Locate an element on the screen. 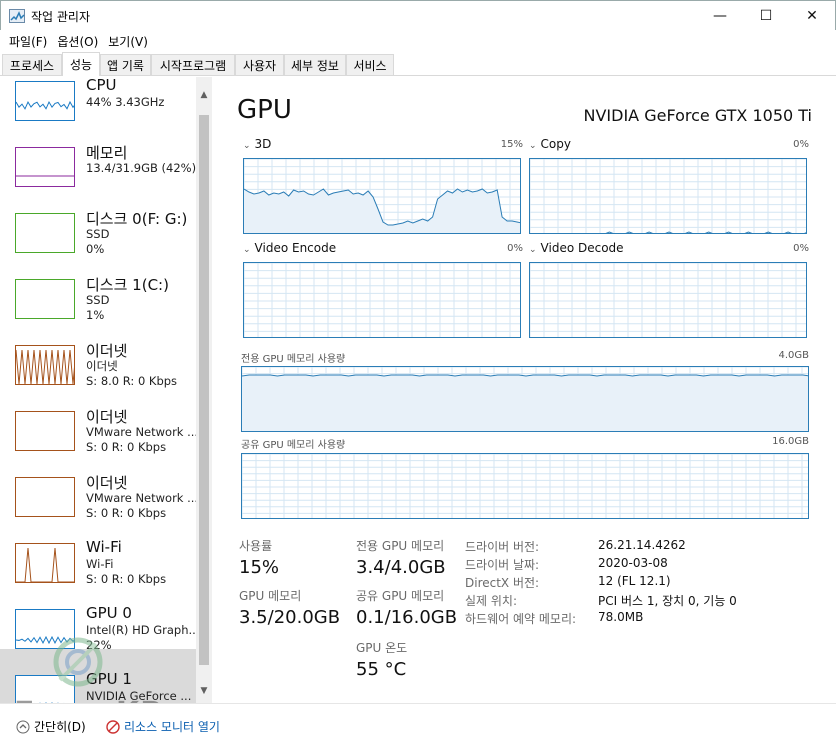  graph-3d-percent: 15% is located at coordinates (511, 144).